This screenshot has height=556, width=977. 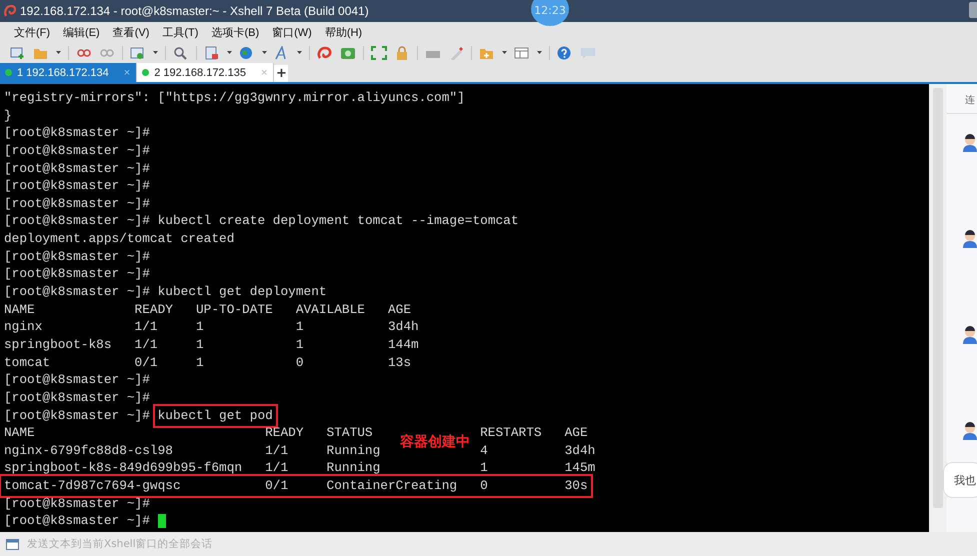 What do you see at coordinates (180, 32) in the screenshot?
I see `menu-item: 工具(T)` at bounding box center [180, 32].